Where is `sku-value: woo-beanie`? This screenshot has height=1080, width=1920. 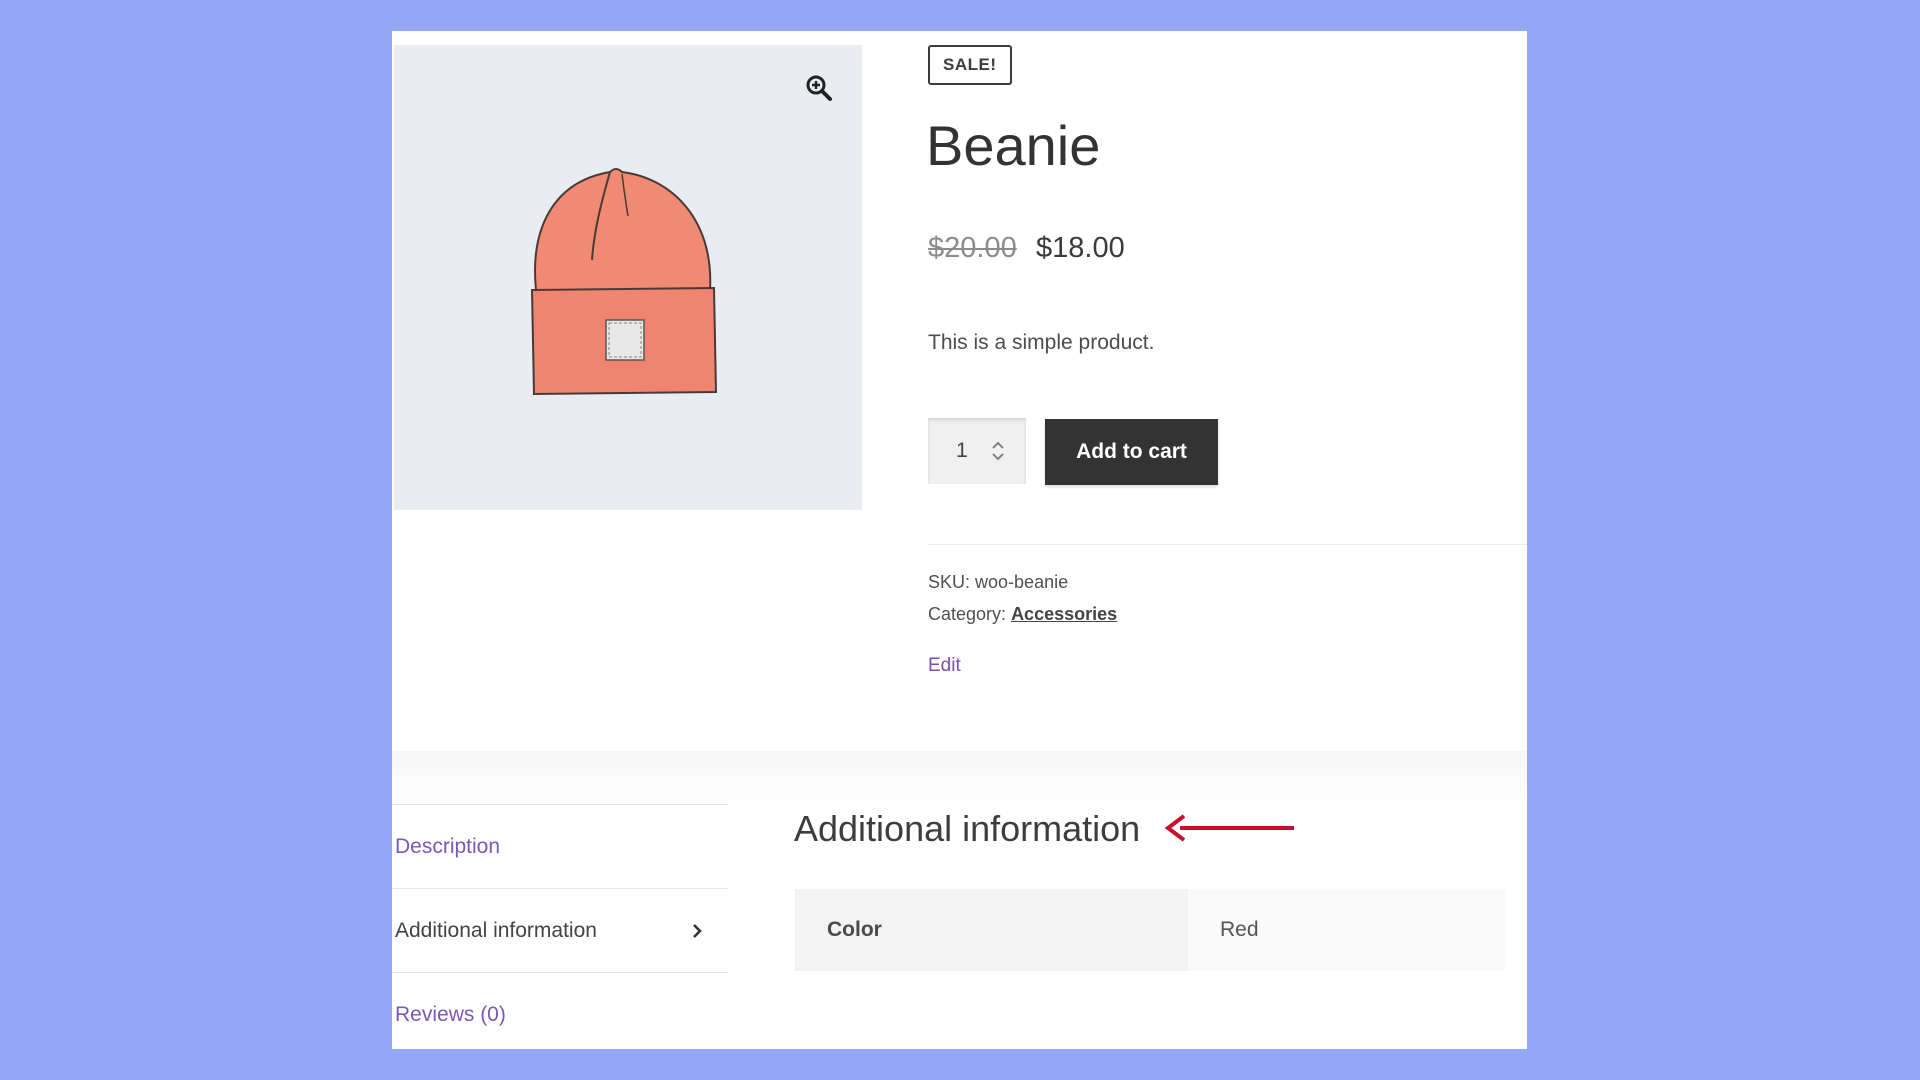 sku-value: woo-beanie is located at coordinates (1022, 582).